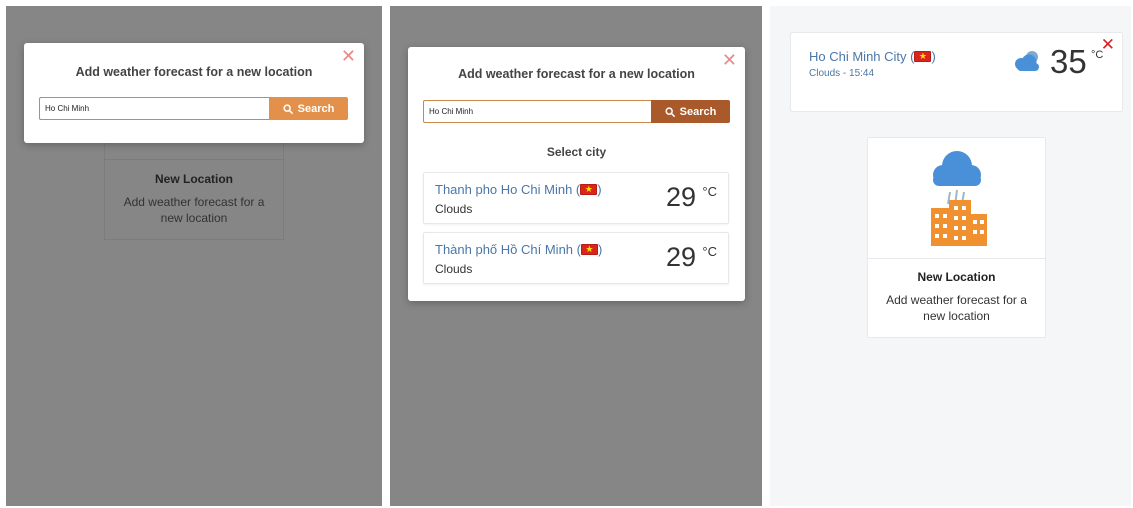 This screenshot has width=1133, height=508. What do you see at coordinates (1027, 61) in the screenshot?
I see `cloud-icon` at bounding box center [1027, 61].